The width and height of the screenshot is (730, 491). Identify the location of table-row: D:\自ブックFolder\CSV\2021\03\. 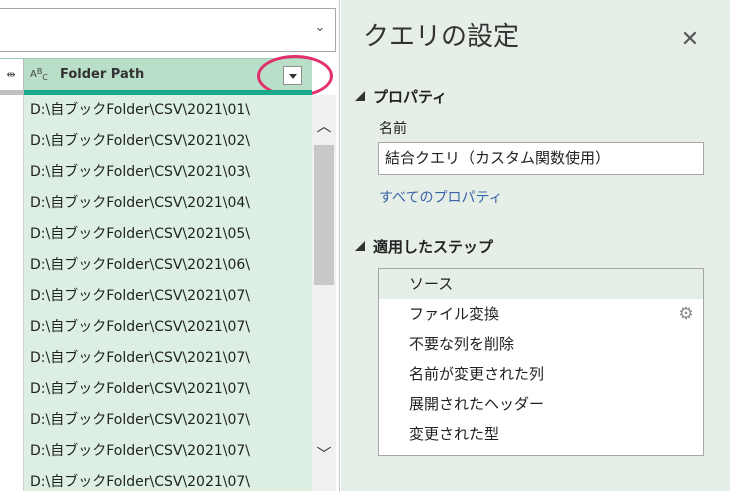
(156, 172).